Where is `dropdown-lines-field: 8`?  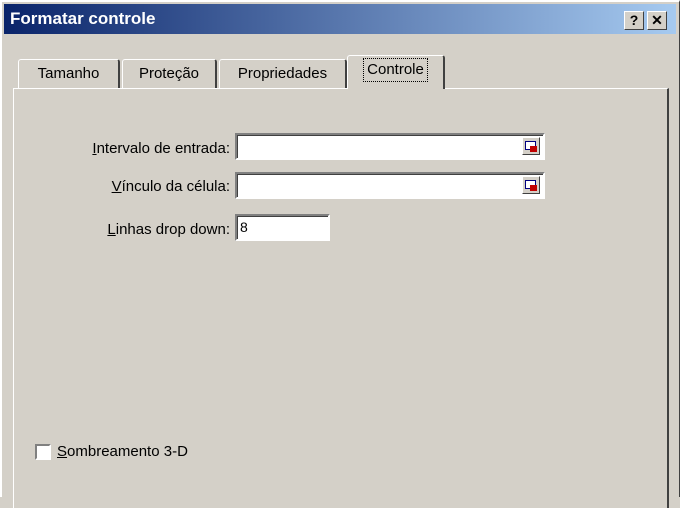 dropdown-lines-field: 8 is located at coordinates (282, 227).